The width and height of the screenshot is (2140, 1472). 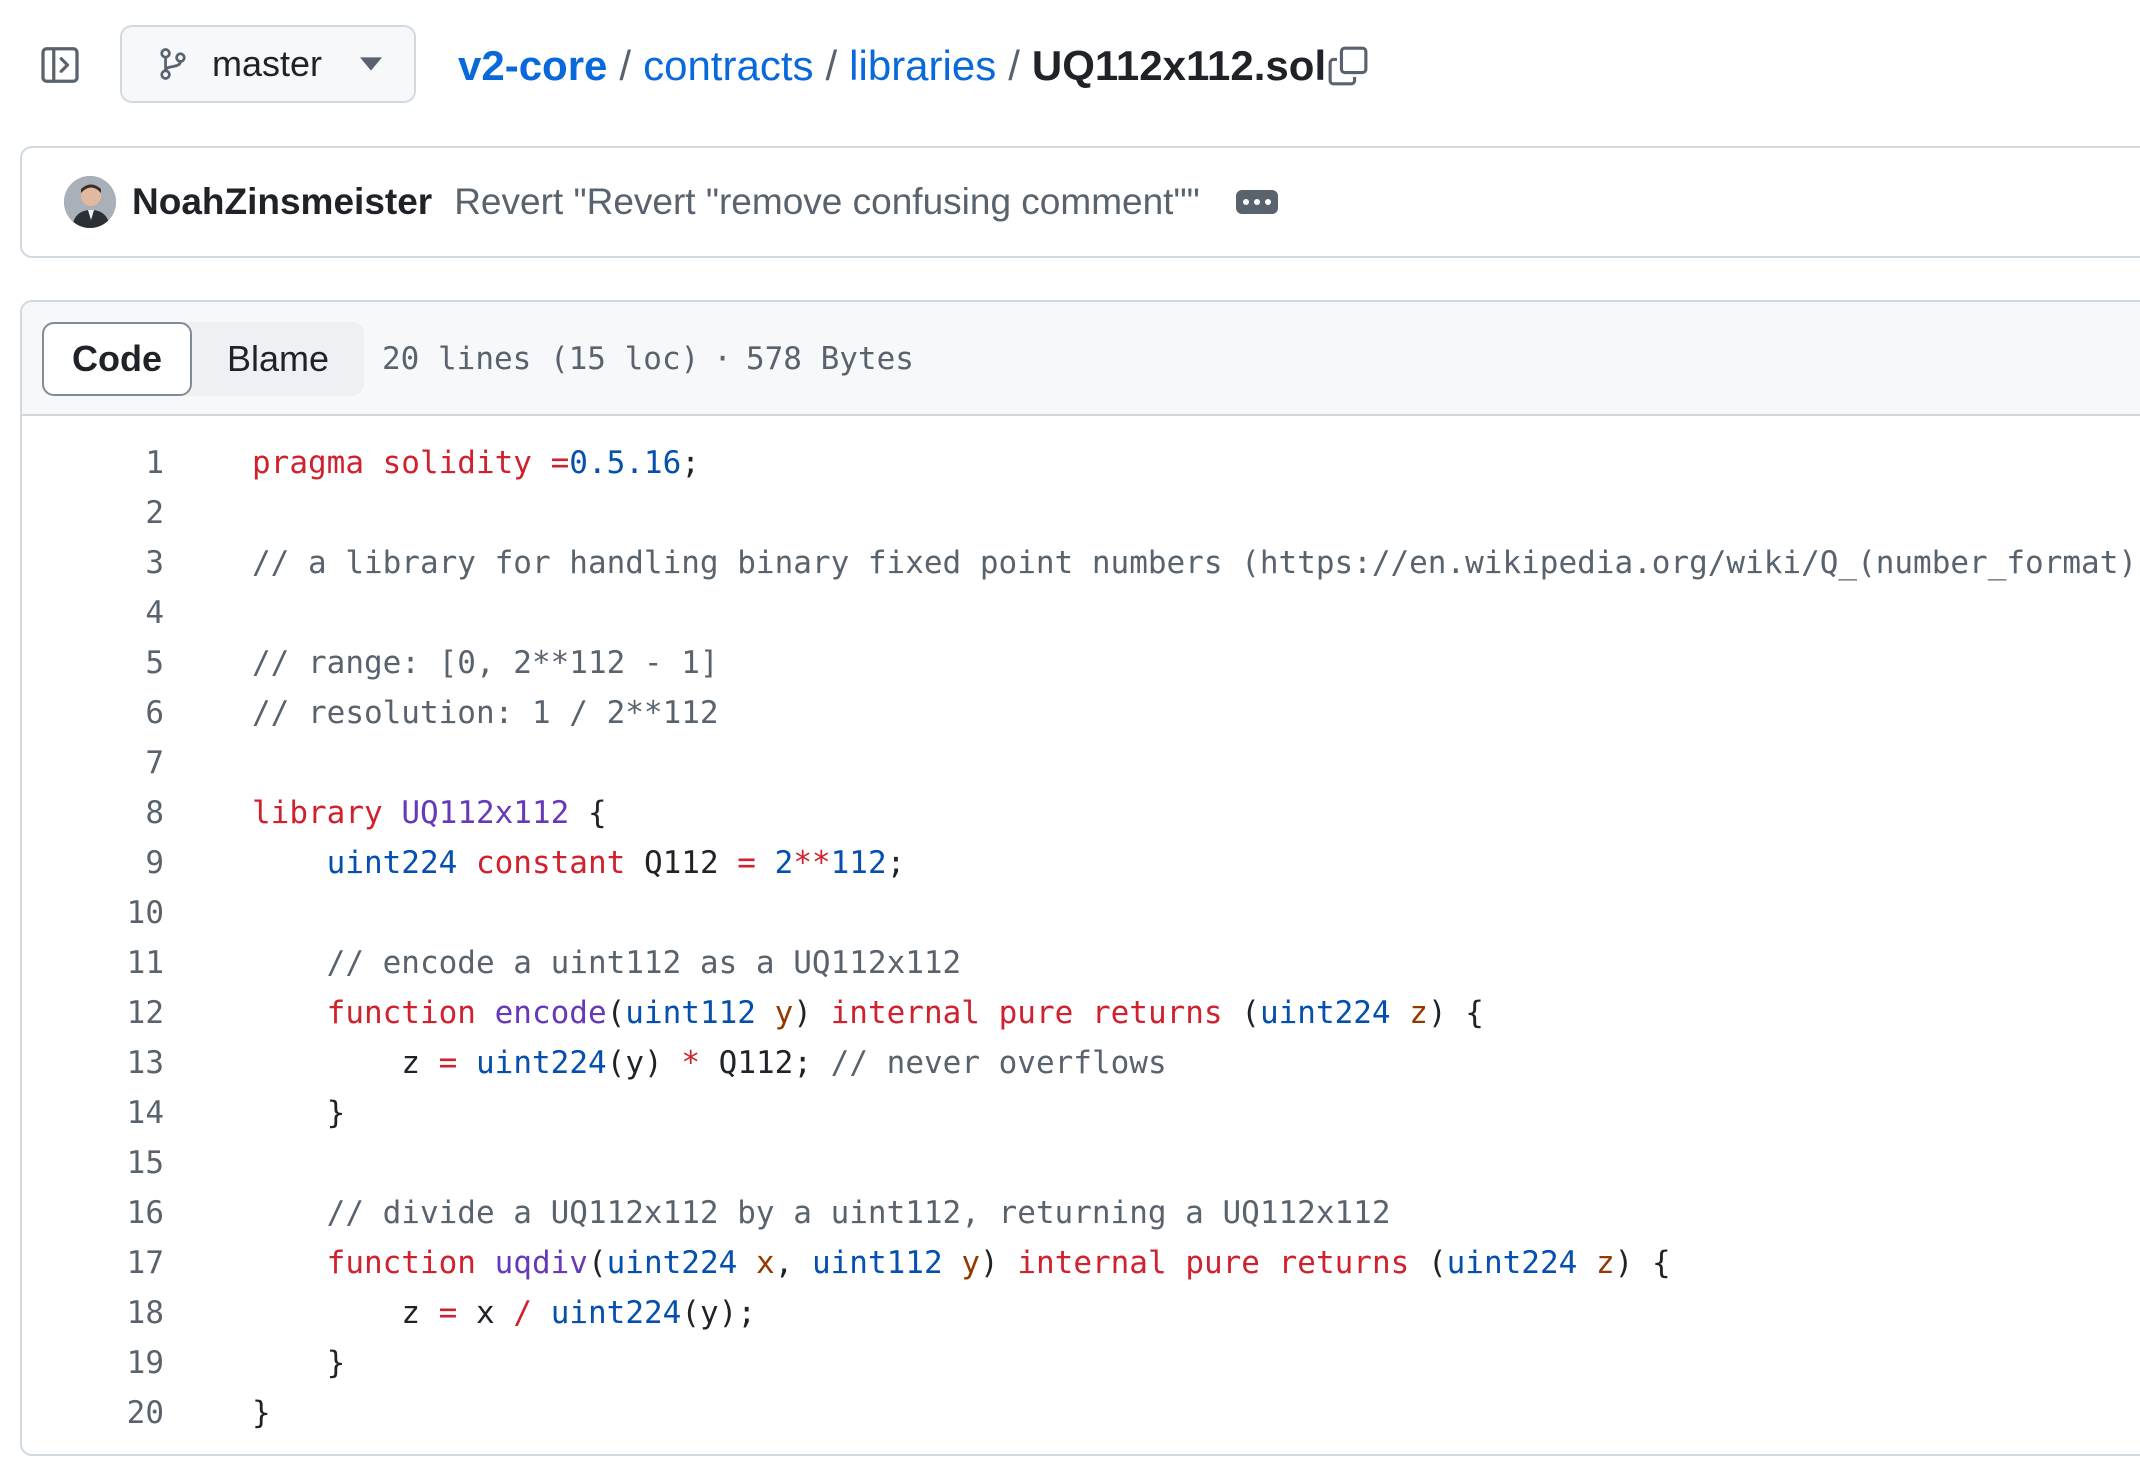 What do you see at coordinates (93, 463) in the screenshot?
I see `line-number: 1` at bounding box center [93, 463].